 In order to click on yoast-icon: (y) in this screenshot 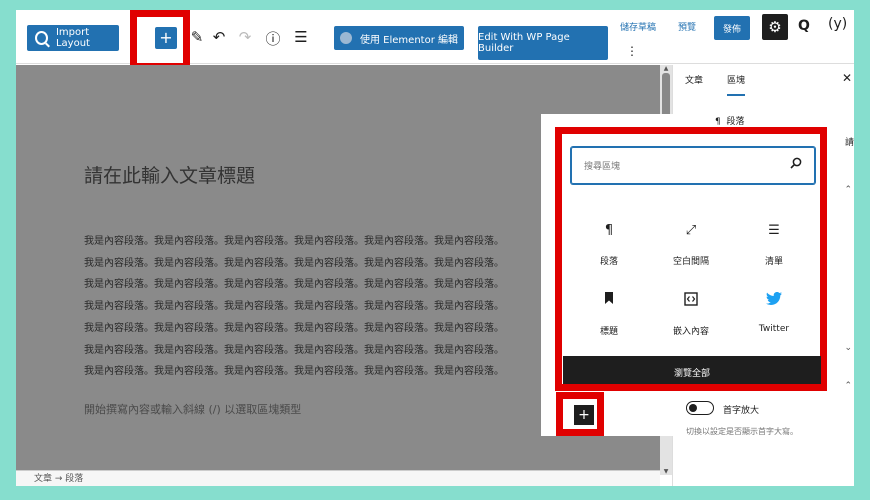, I will do `click(837, 24)`.